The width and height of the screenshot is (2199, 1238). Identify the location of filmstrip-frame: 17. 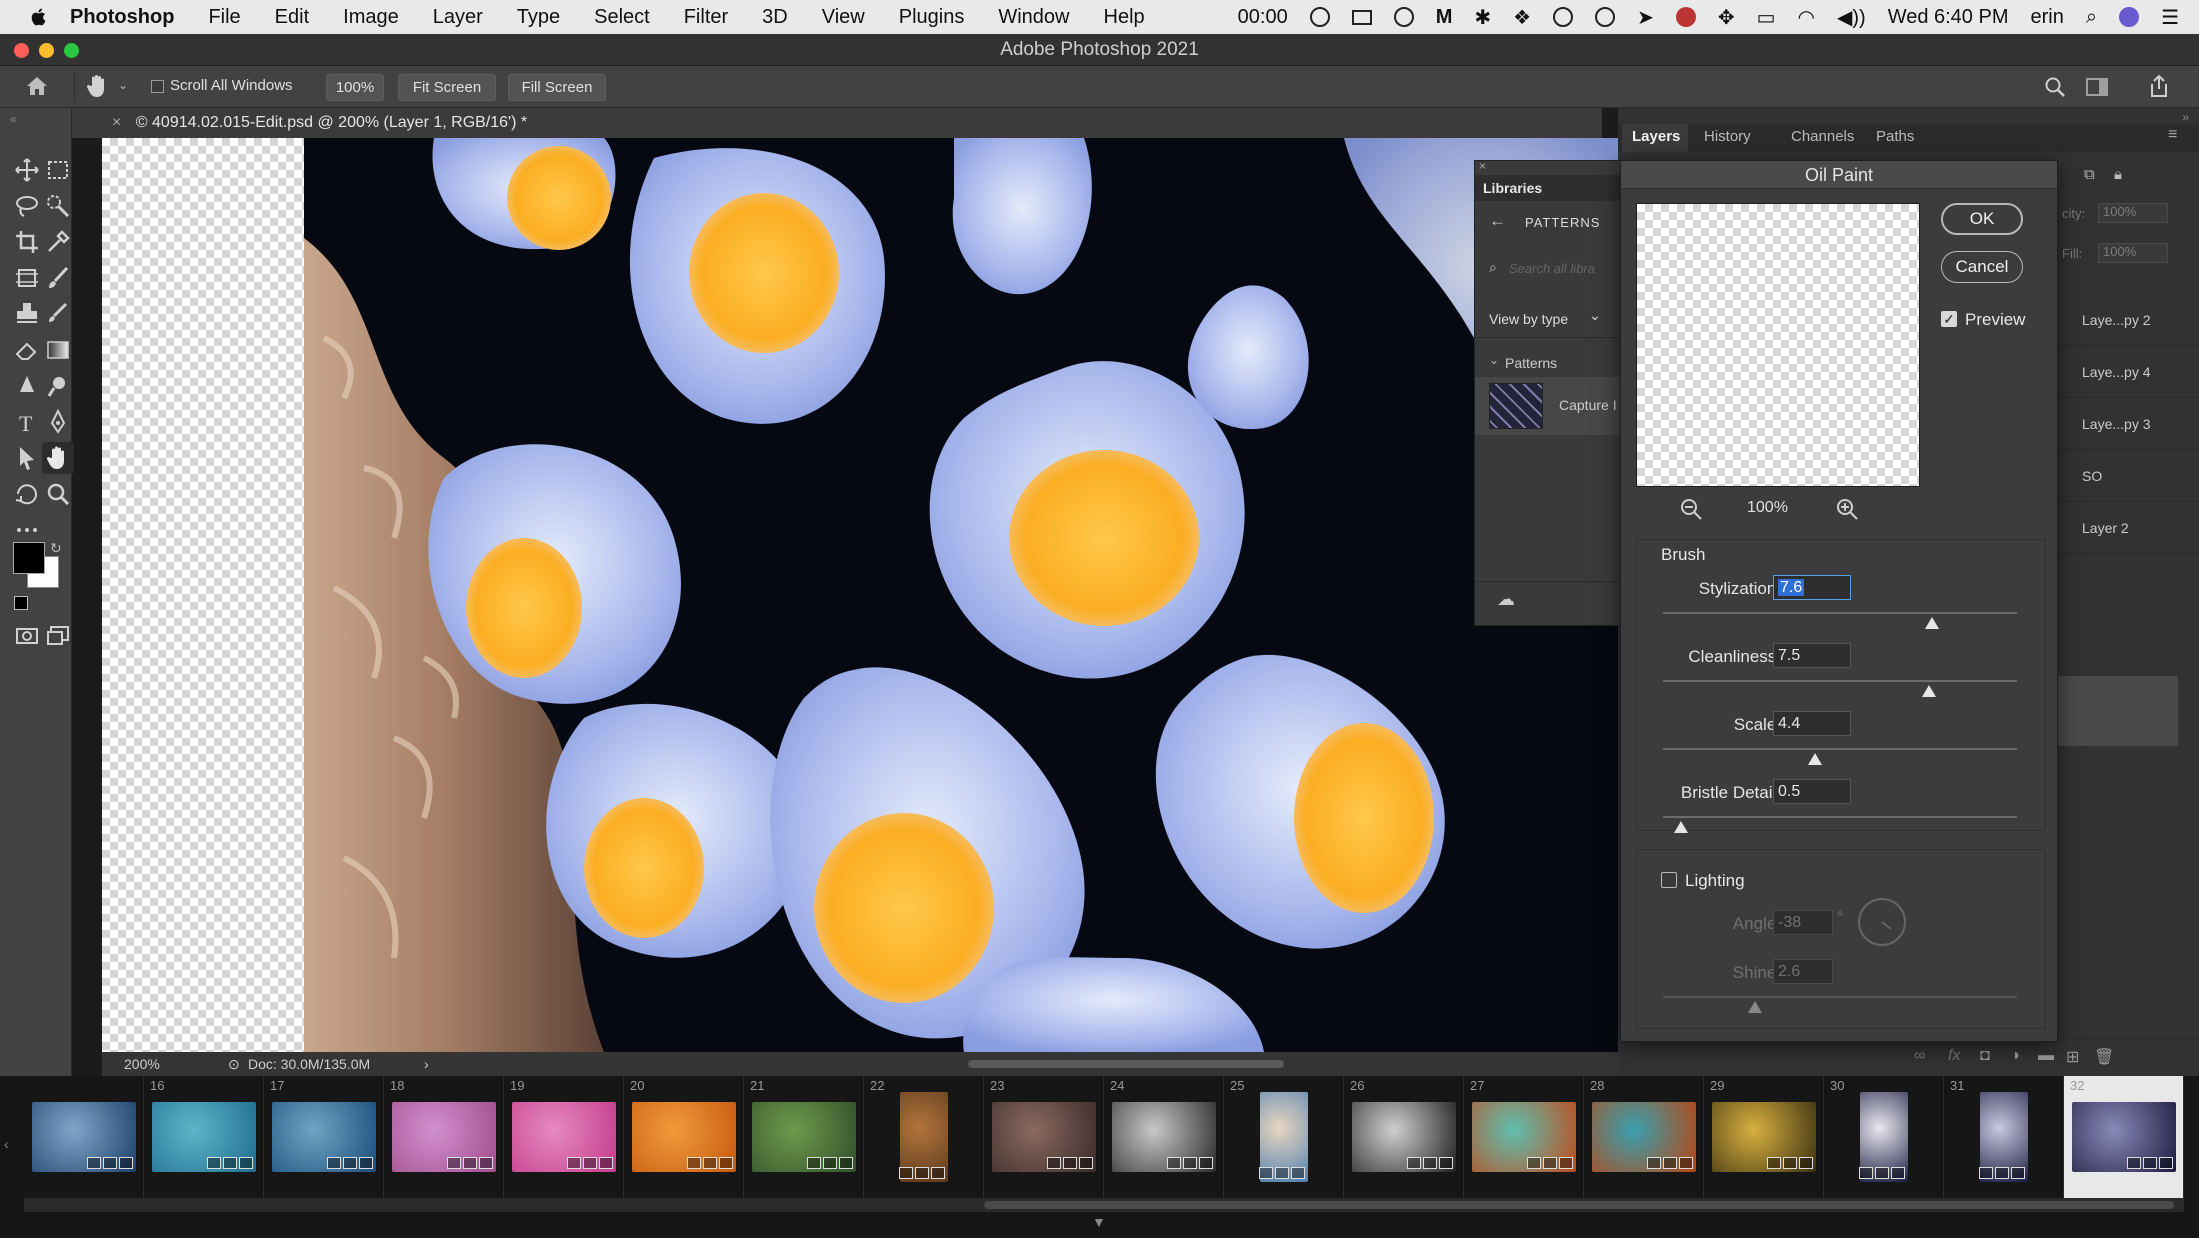
(324, 1137).